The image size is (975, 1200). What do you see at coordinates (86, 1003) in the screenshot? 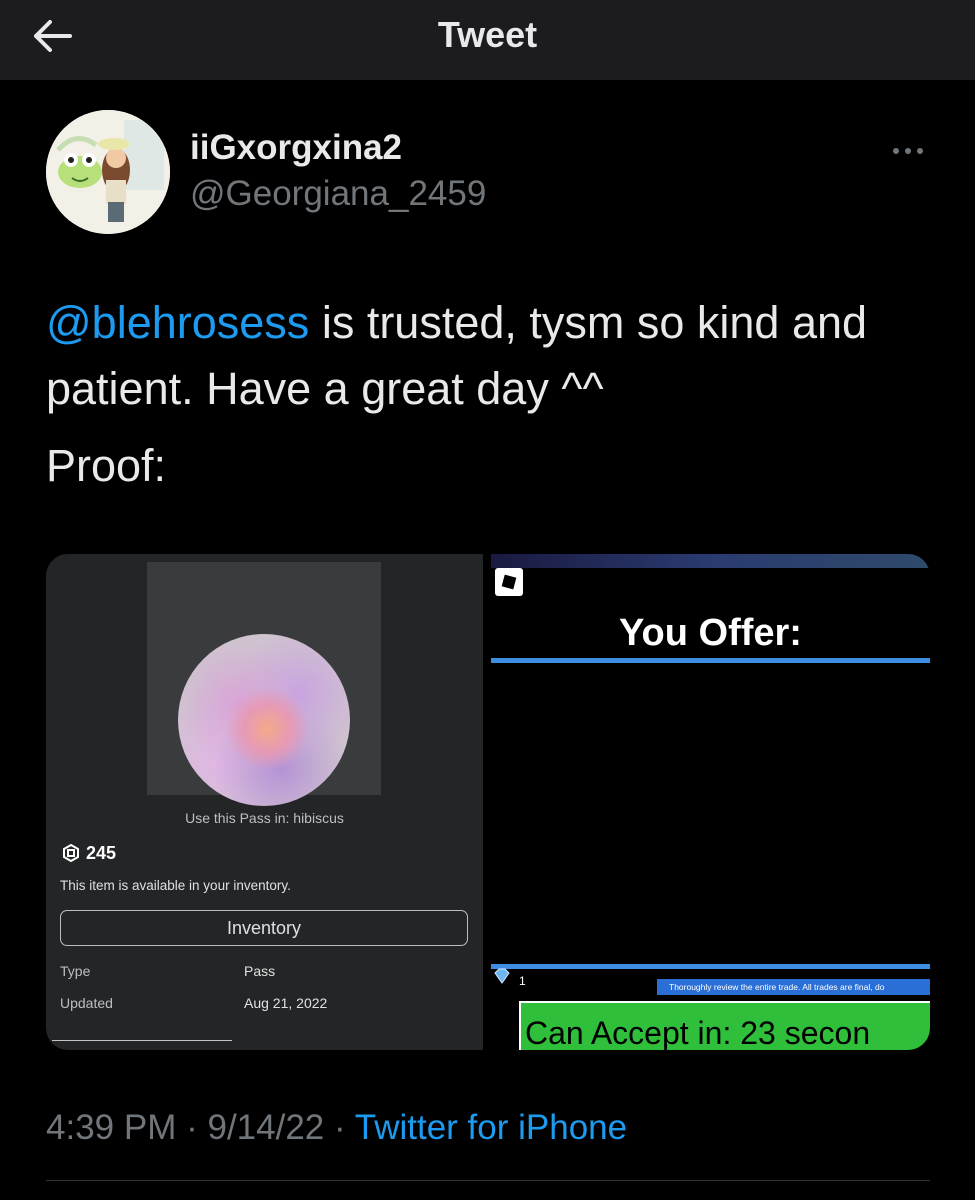
I see `updated-label: Updated` at bounding box center [86, 1003].